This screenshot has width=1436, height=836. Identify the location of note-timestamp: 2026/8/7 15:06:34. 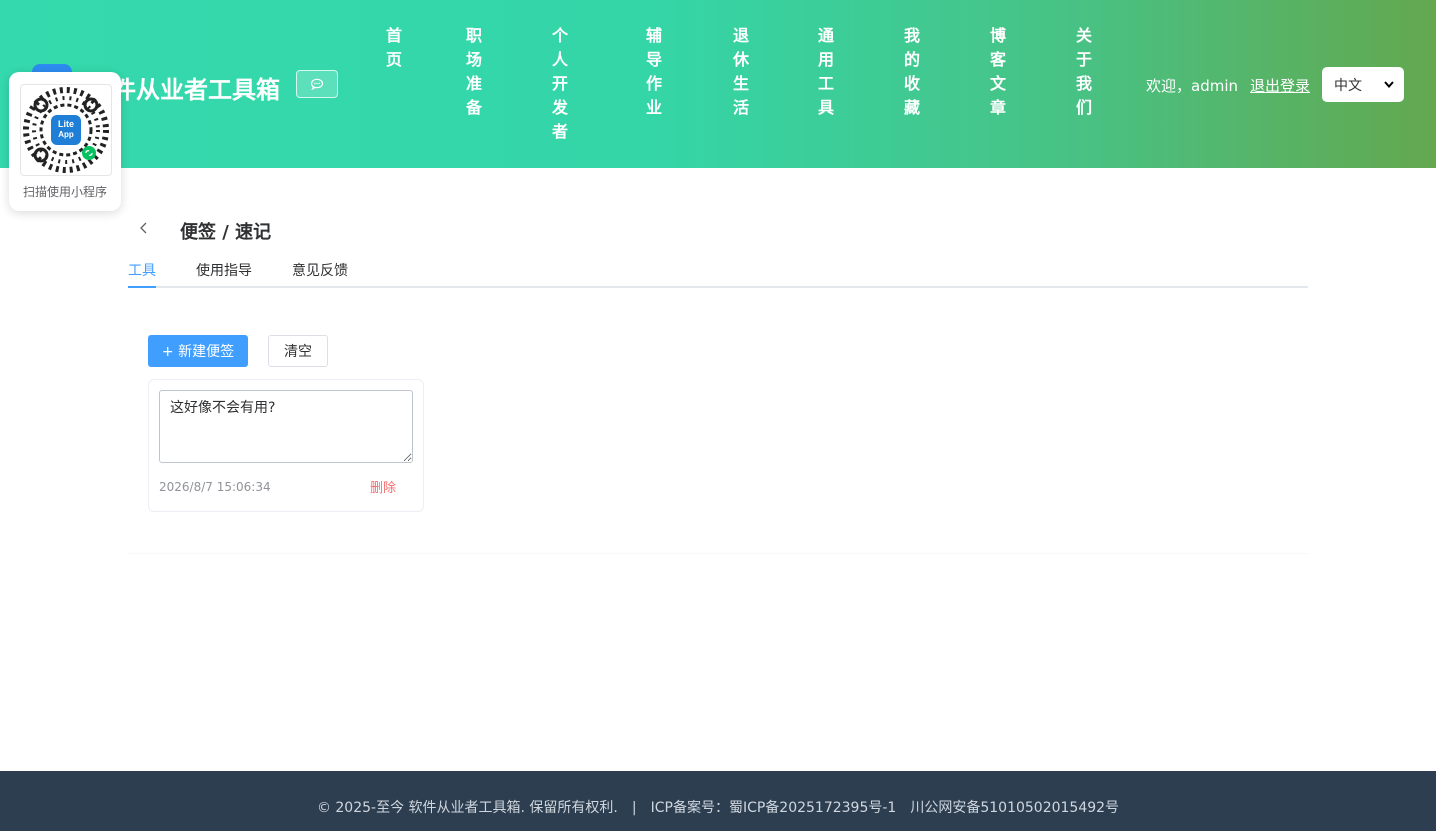
(215, 487).